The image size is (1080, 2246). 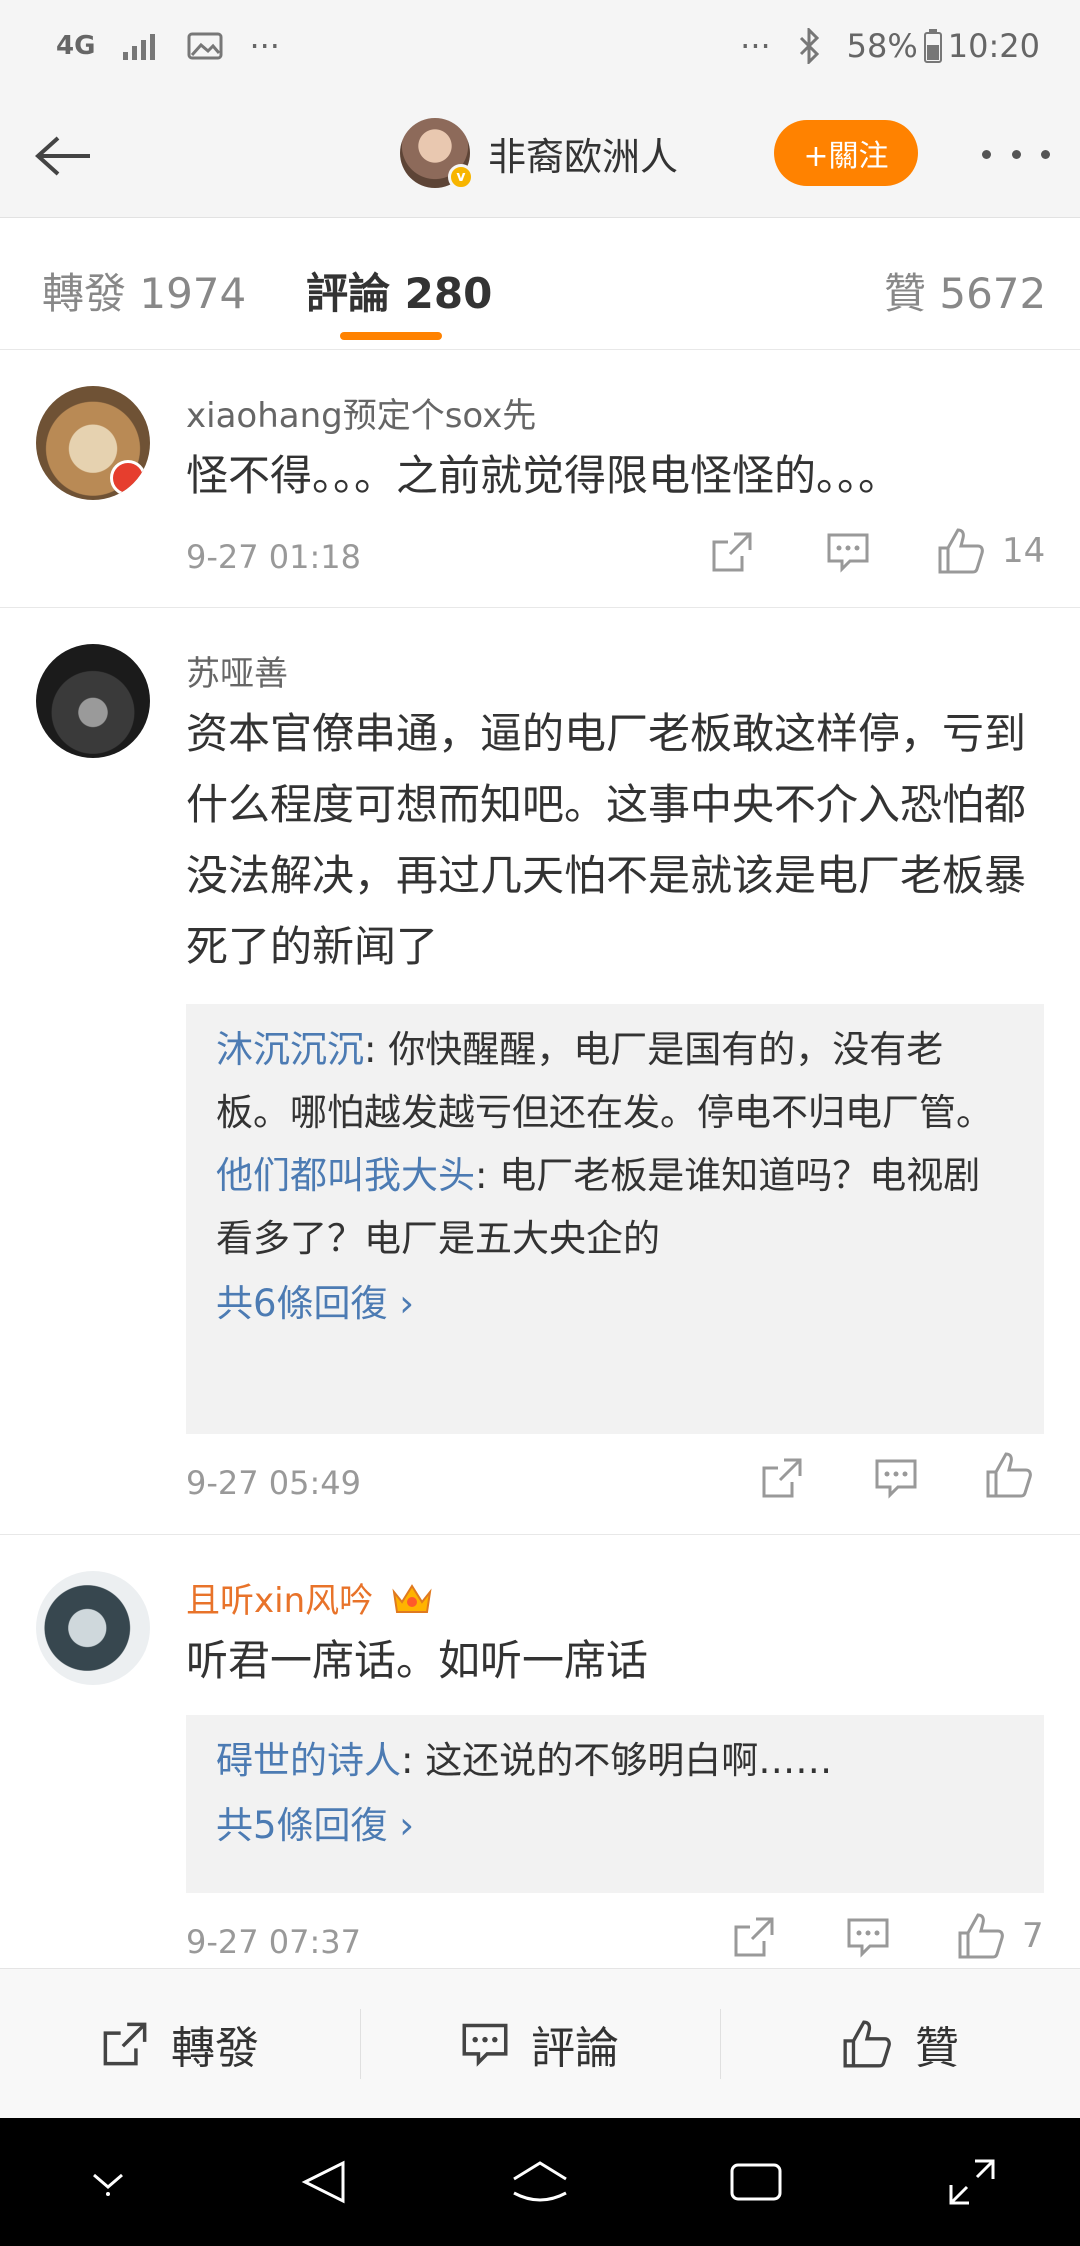 I want to click on follow-button: +關注, so click(x=846, y=153).